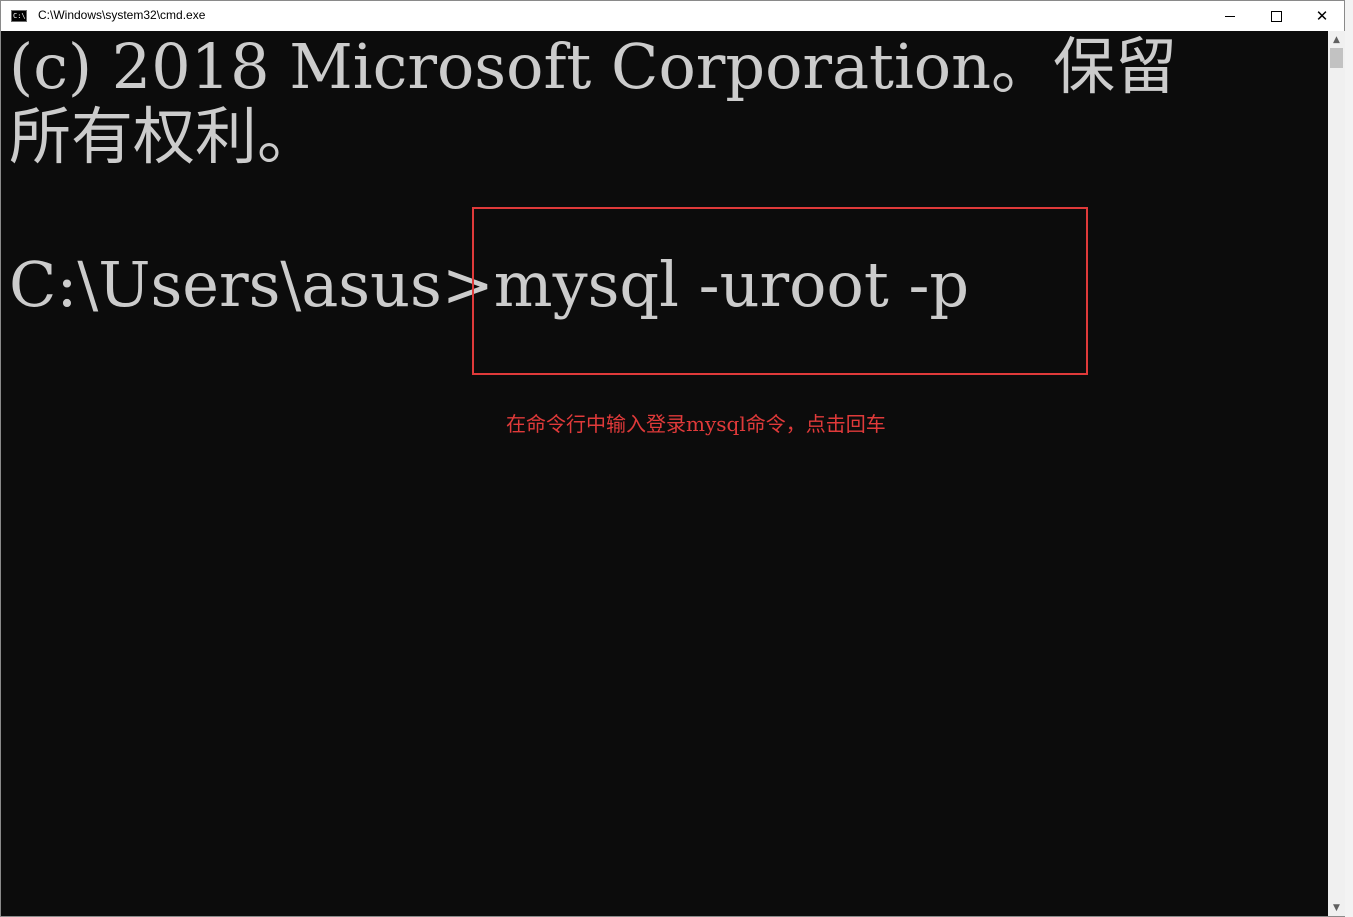 The image size is (1353, 917). What do you see at coordinates (1336, 58) in the screenshot?
I see `scroll-thumb` at bounding box center [1336, 58].